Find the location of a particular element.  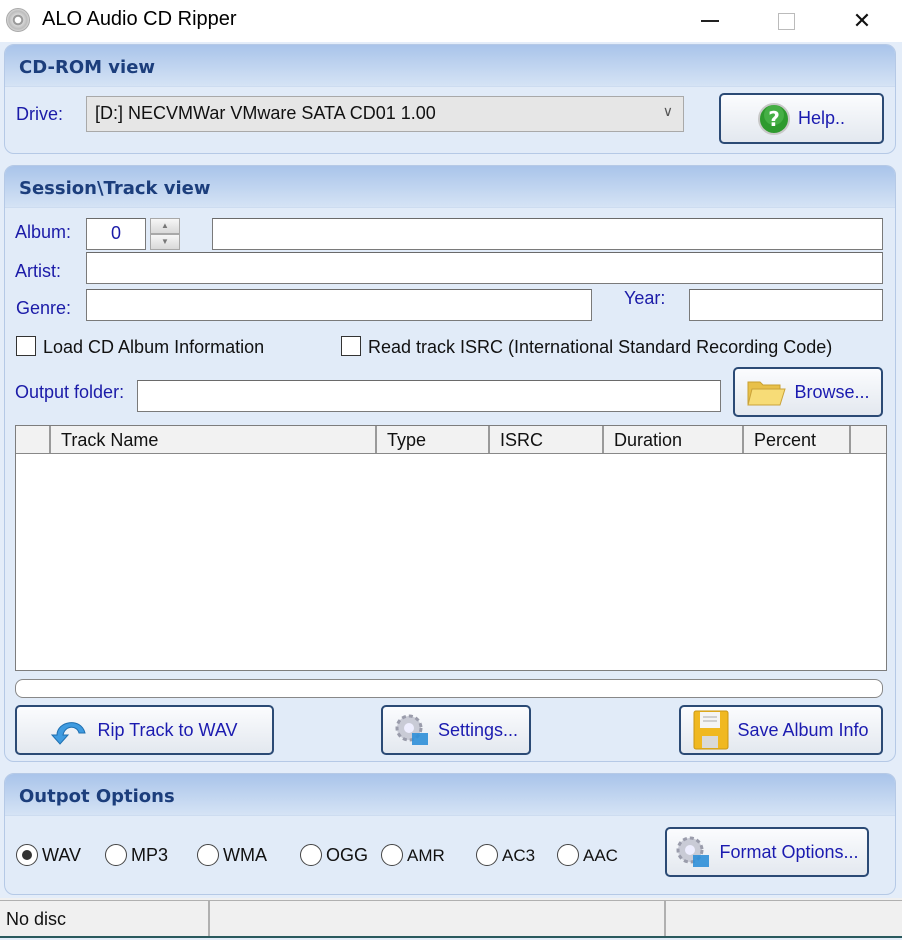

format-radio-mp3 is located at coordinates (116, 855).